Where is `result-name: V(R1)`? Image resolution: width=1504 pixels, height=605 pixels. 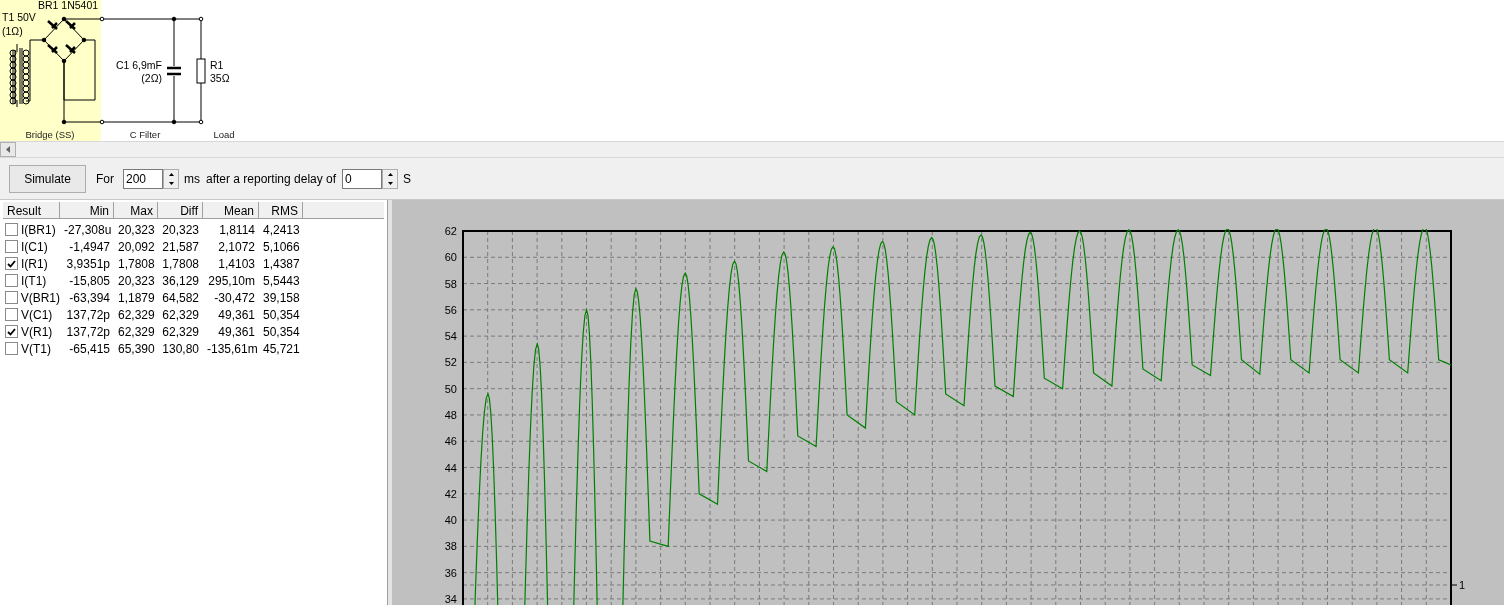
result-name: V(R1) is located at coordinates (37, 332).